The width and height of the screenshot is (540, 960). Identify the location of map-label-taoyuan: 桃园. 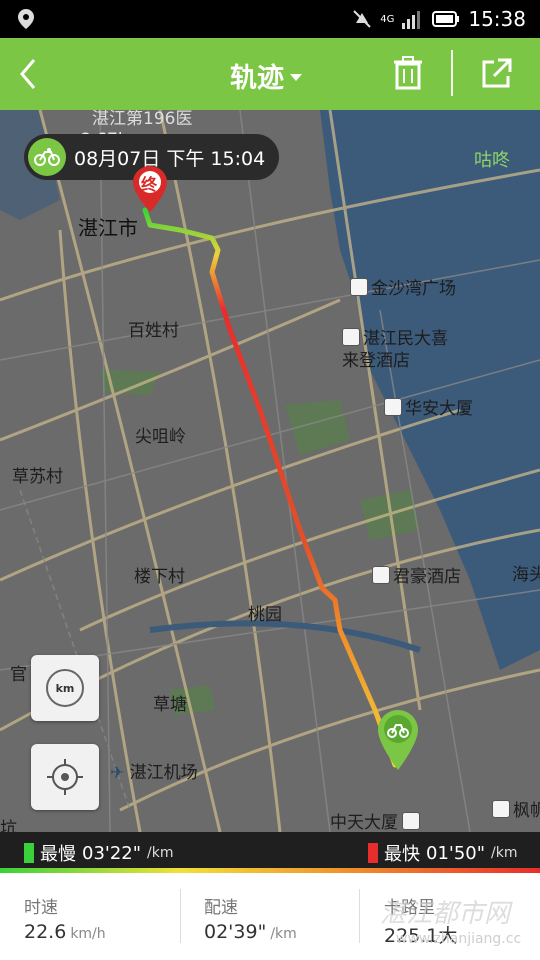
(265, 615).